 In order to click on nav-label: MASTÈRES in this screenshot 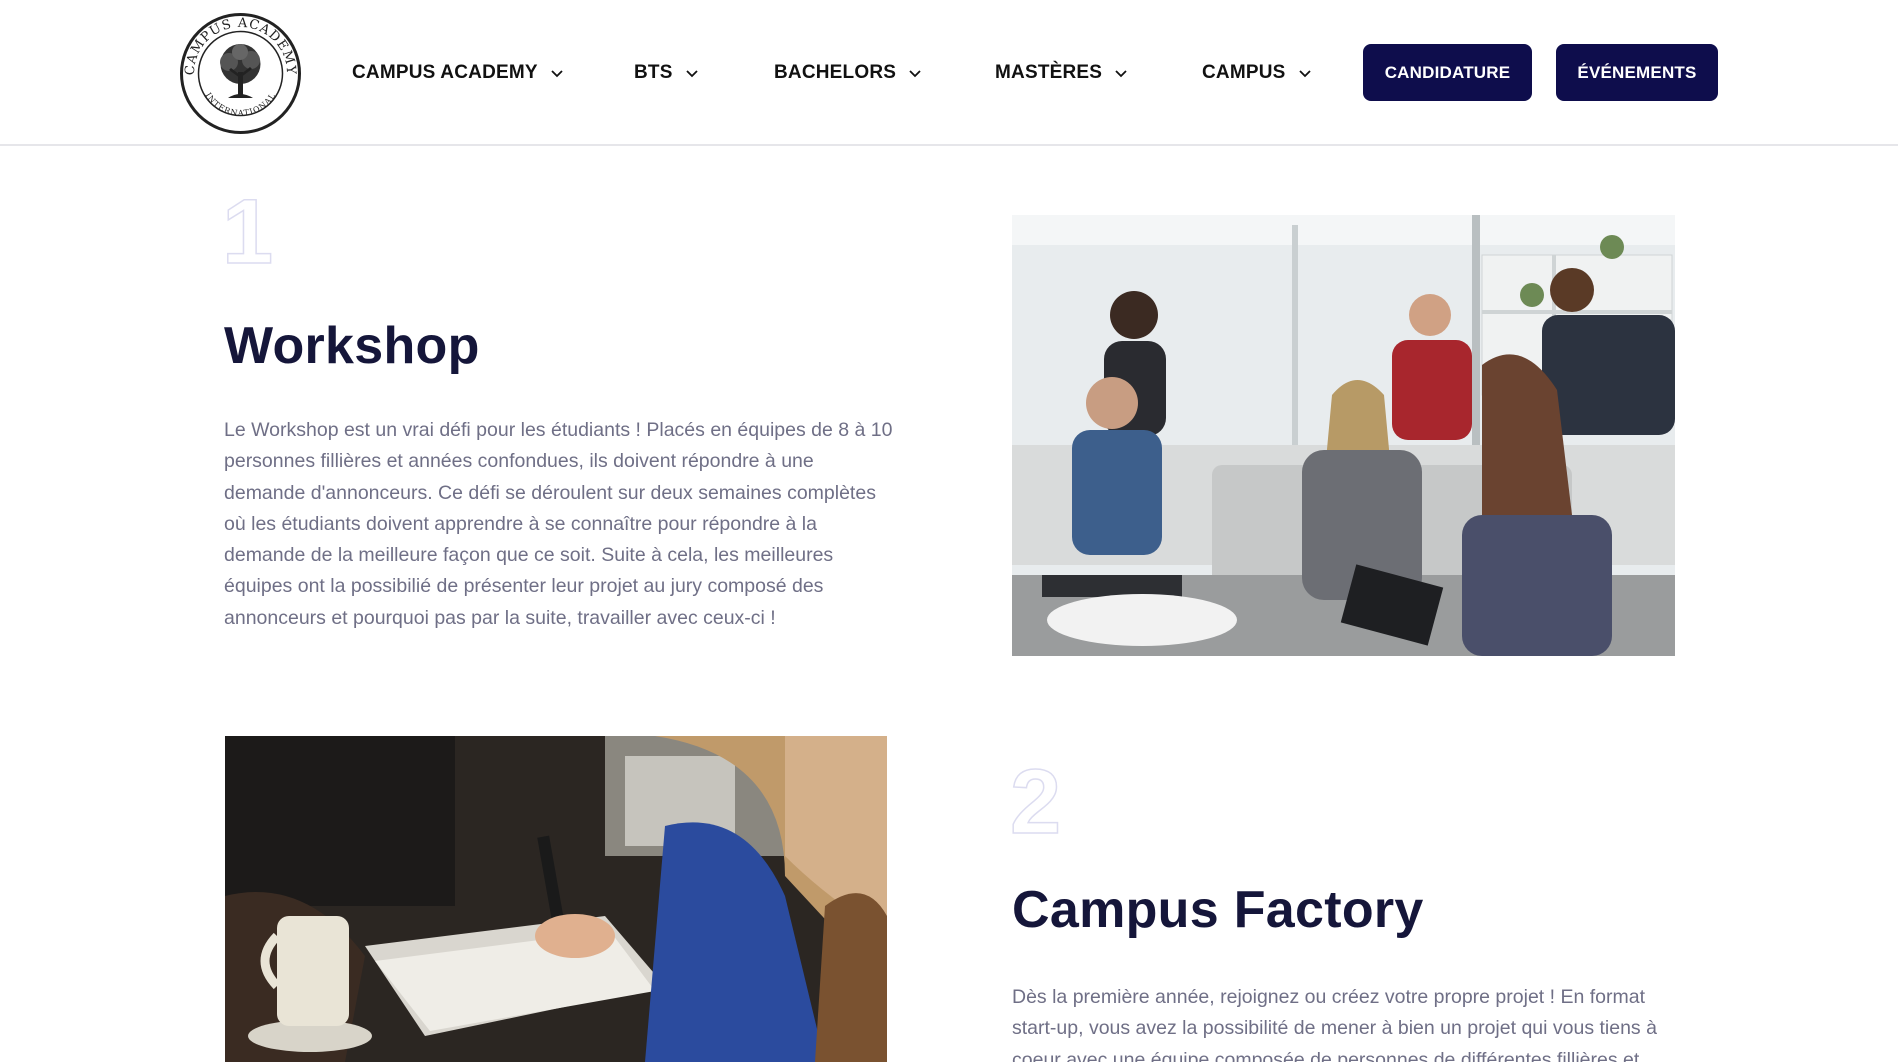, I will do `click(1049, 72)`.